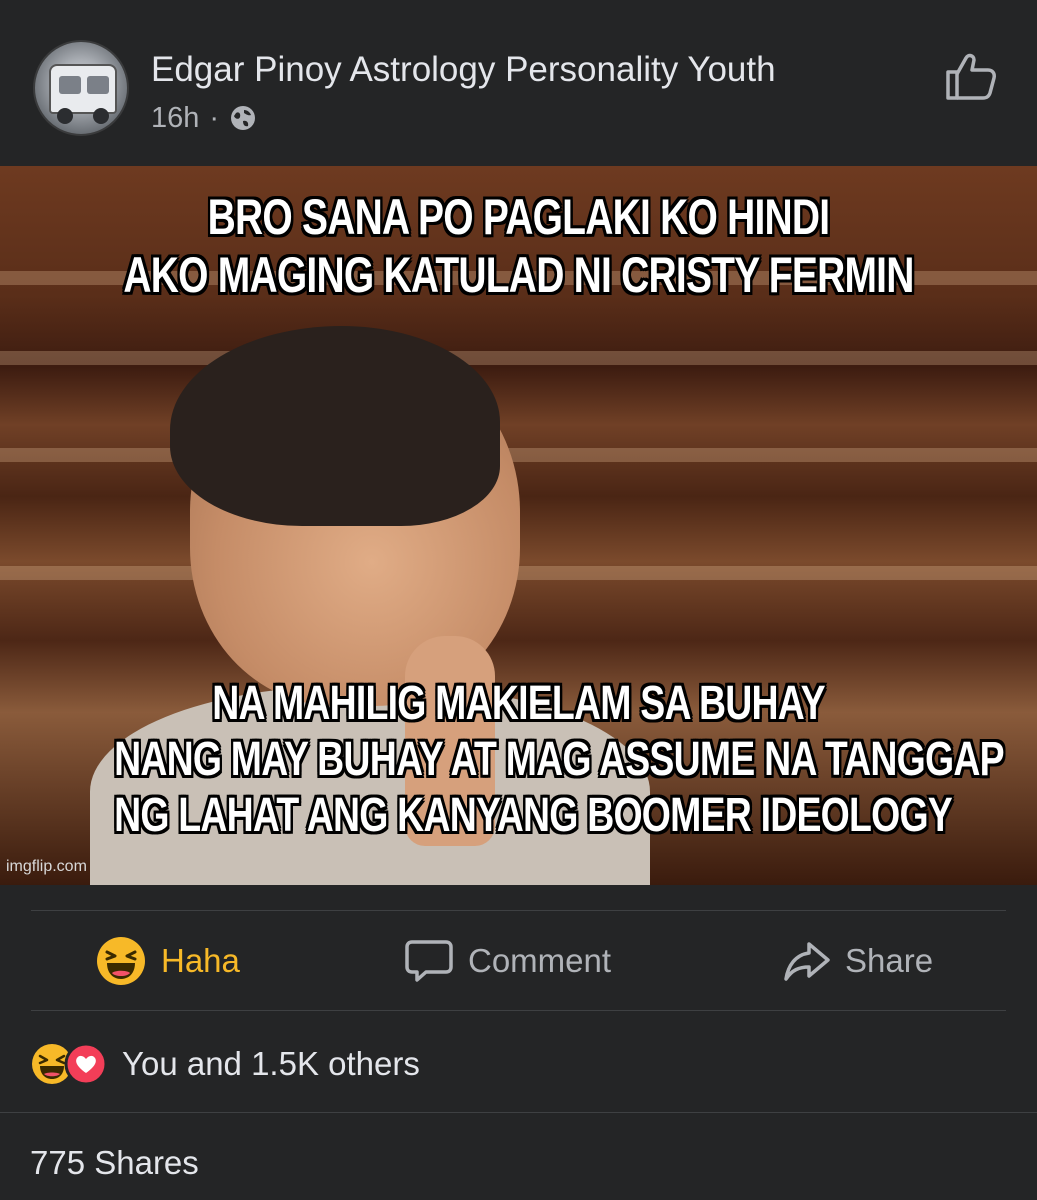 The width and height of the screenshot is (1037, 1200). I want to click on haha-label: Haha, so click(200, 960).